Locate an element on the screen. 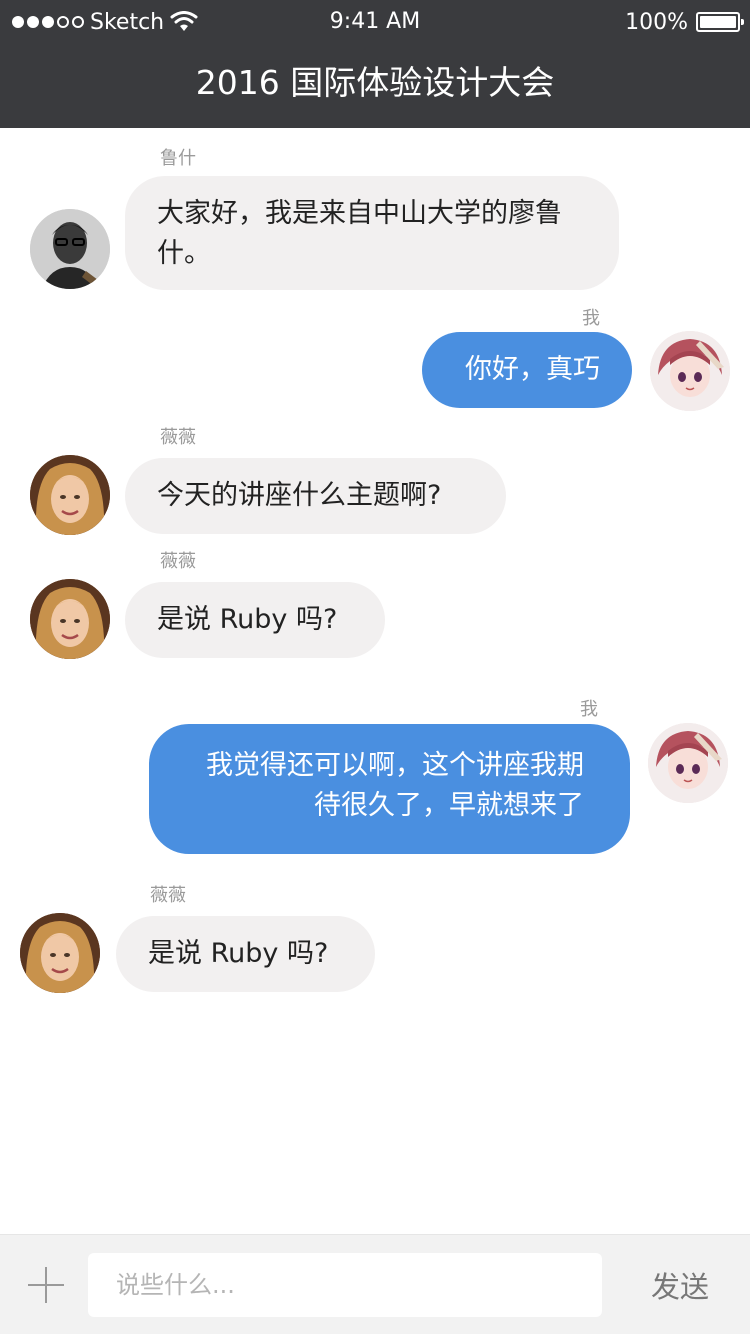  message-bubble: 你好，真巧 is located at coordinates (527, 370).